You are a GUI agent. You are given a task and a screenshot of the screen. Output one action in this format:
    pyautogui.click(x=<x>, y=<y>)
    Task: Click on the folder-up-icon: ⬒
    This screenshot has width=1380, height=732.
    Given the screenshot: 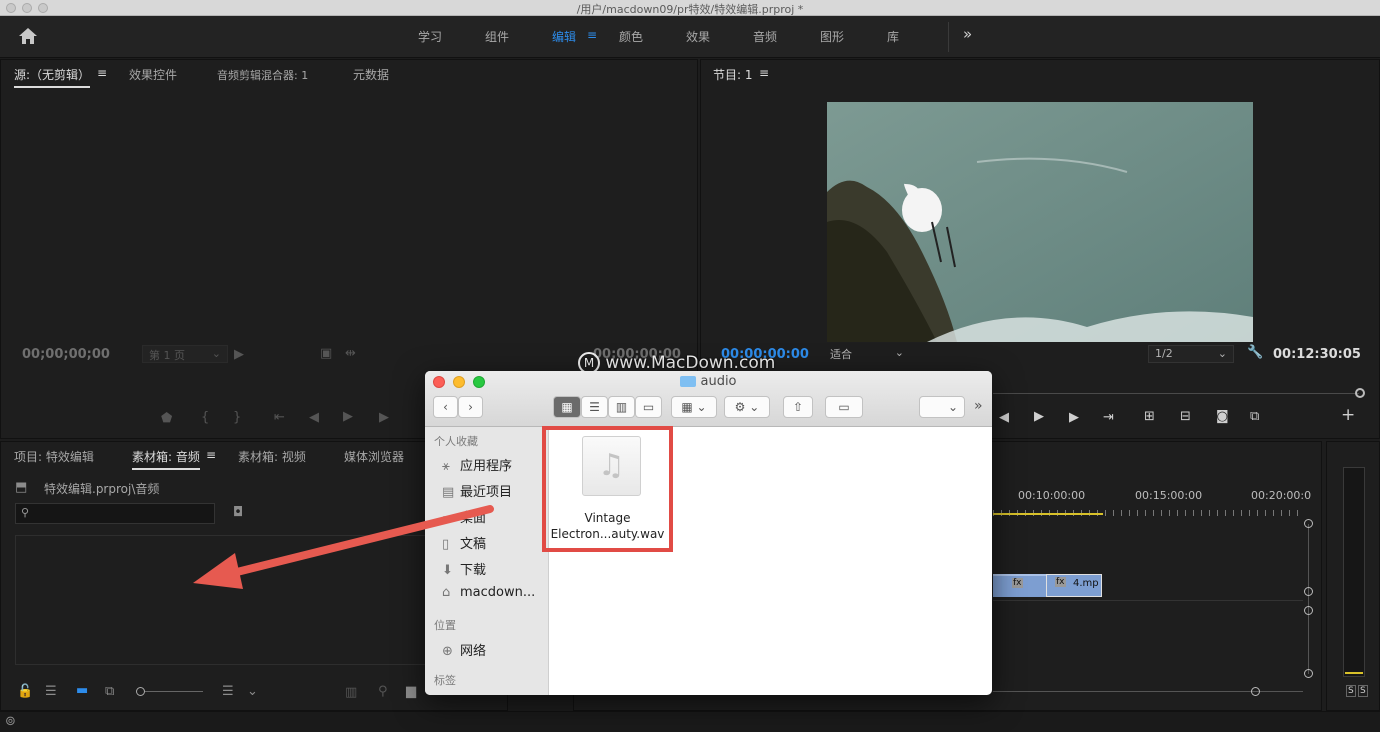 What is the action you would take?
    pyautogui.click(x=21, y=488)
    